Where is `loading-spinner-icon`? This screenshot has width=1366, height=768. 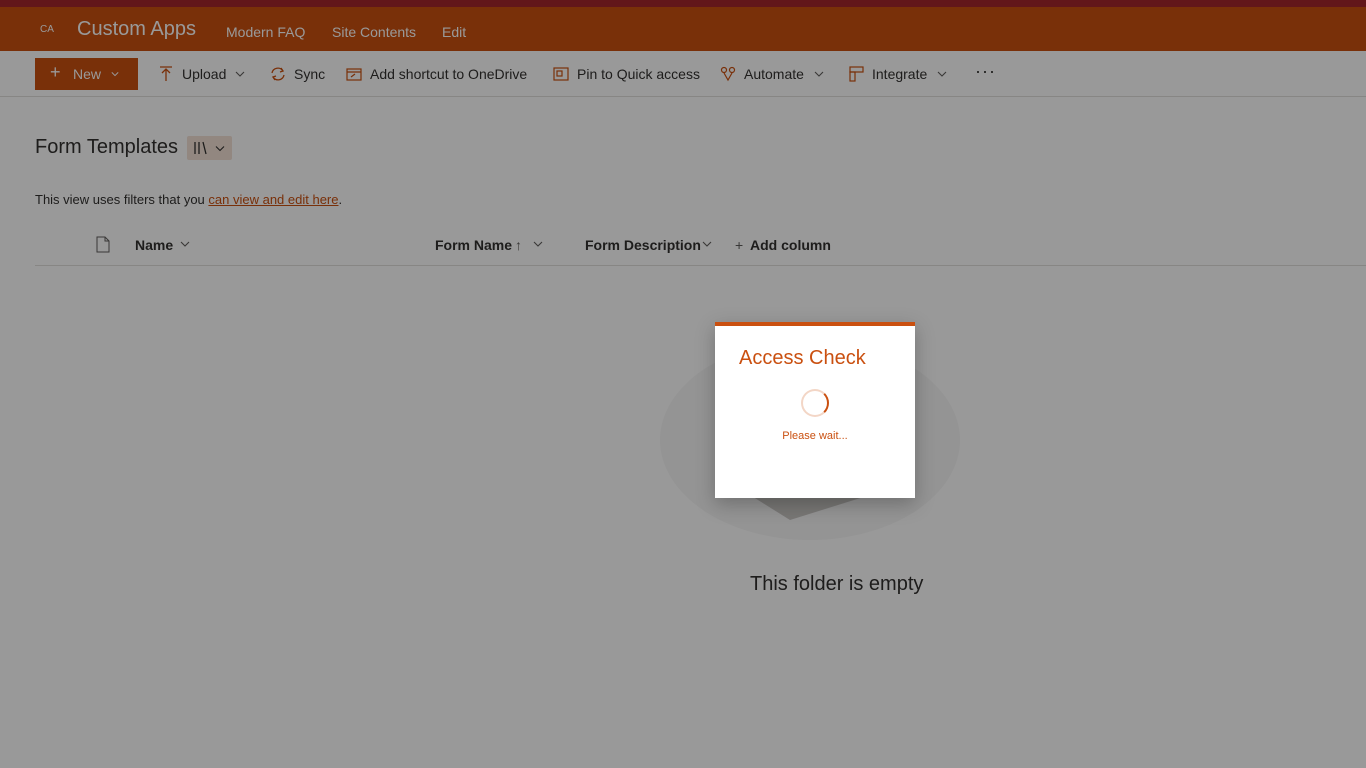
loading-spinner-icon is located at coordinates (815, 403).